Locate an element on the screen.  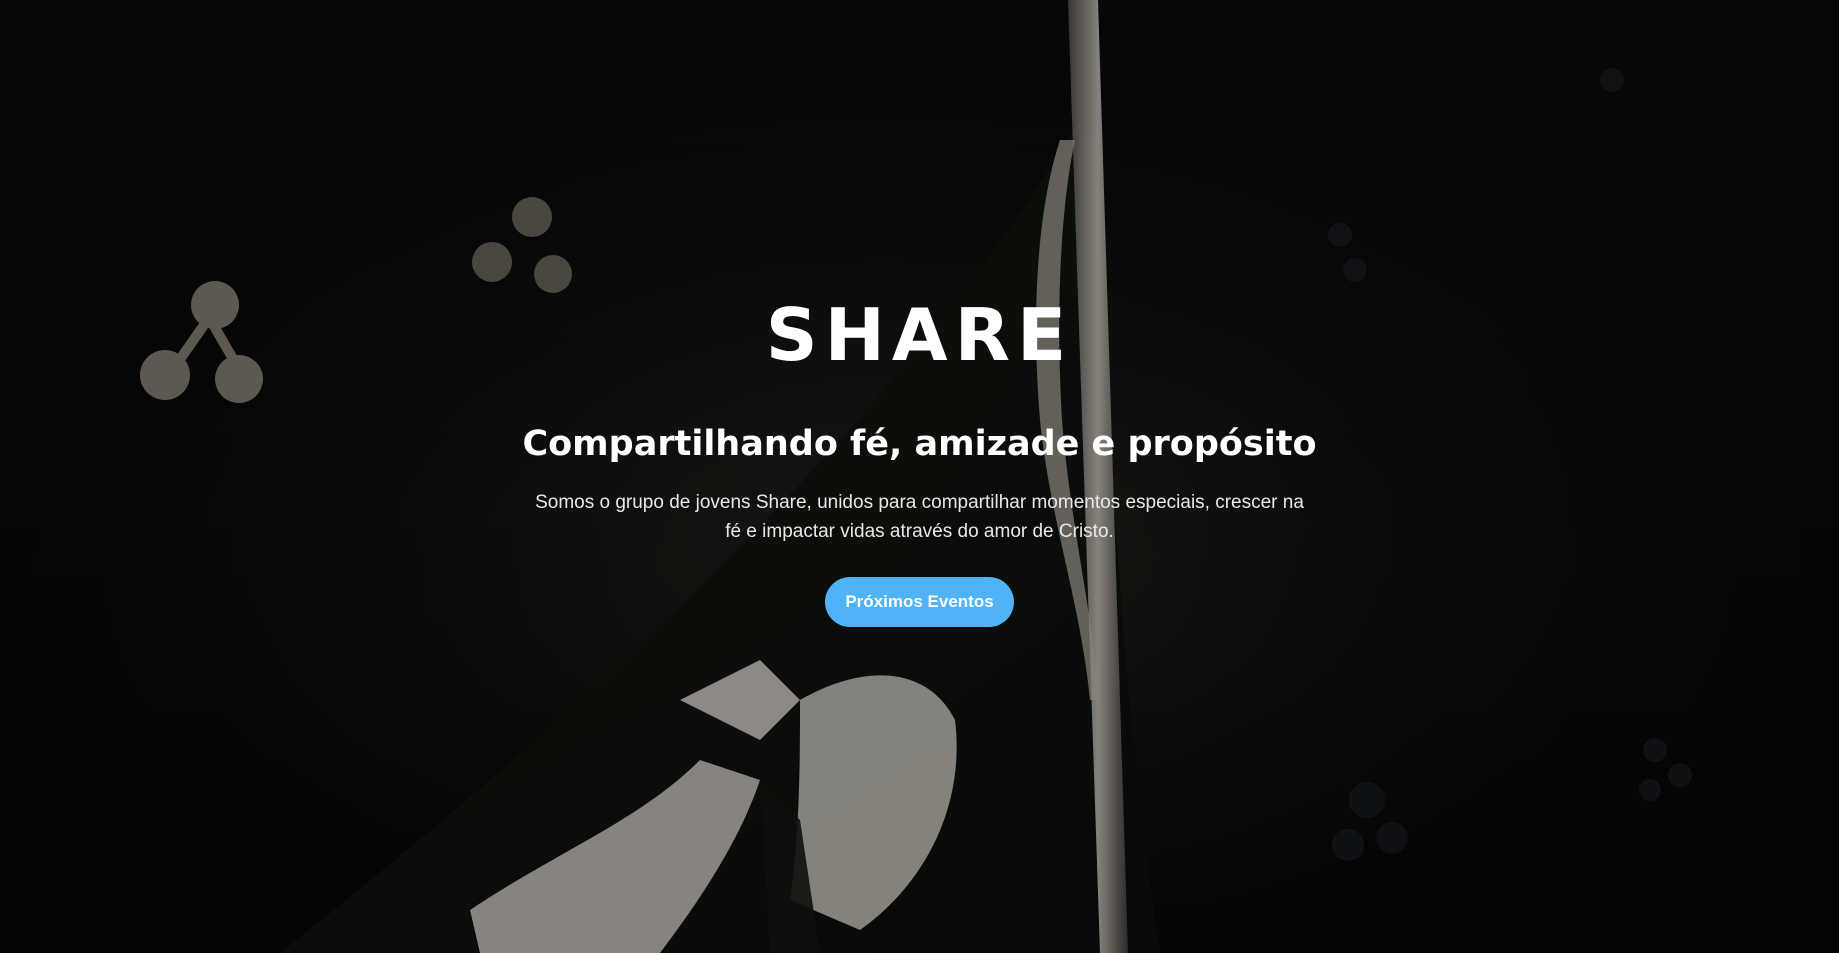
hero-tagline: Compartilhando fé, amizade e propósito is located at coordinates (919, 444).